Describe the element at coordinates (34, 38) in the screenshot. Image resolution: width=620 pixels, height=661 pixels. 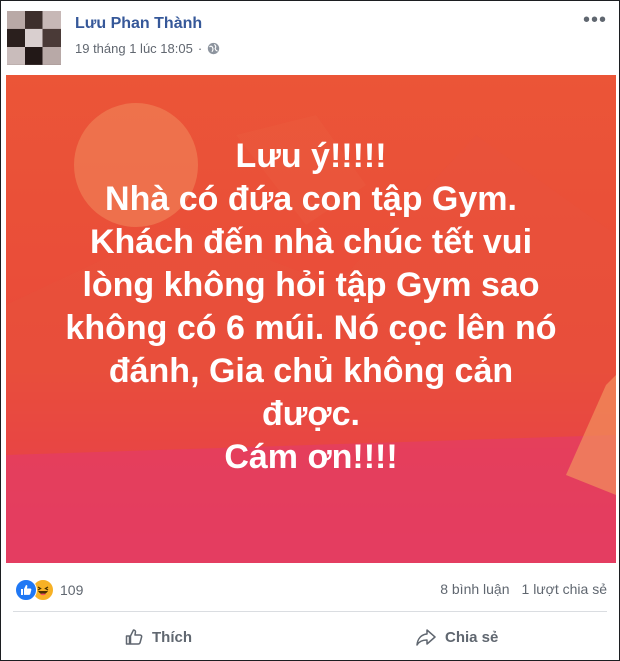
I see `avatar` at that location.